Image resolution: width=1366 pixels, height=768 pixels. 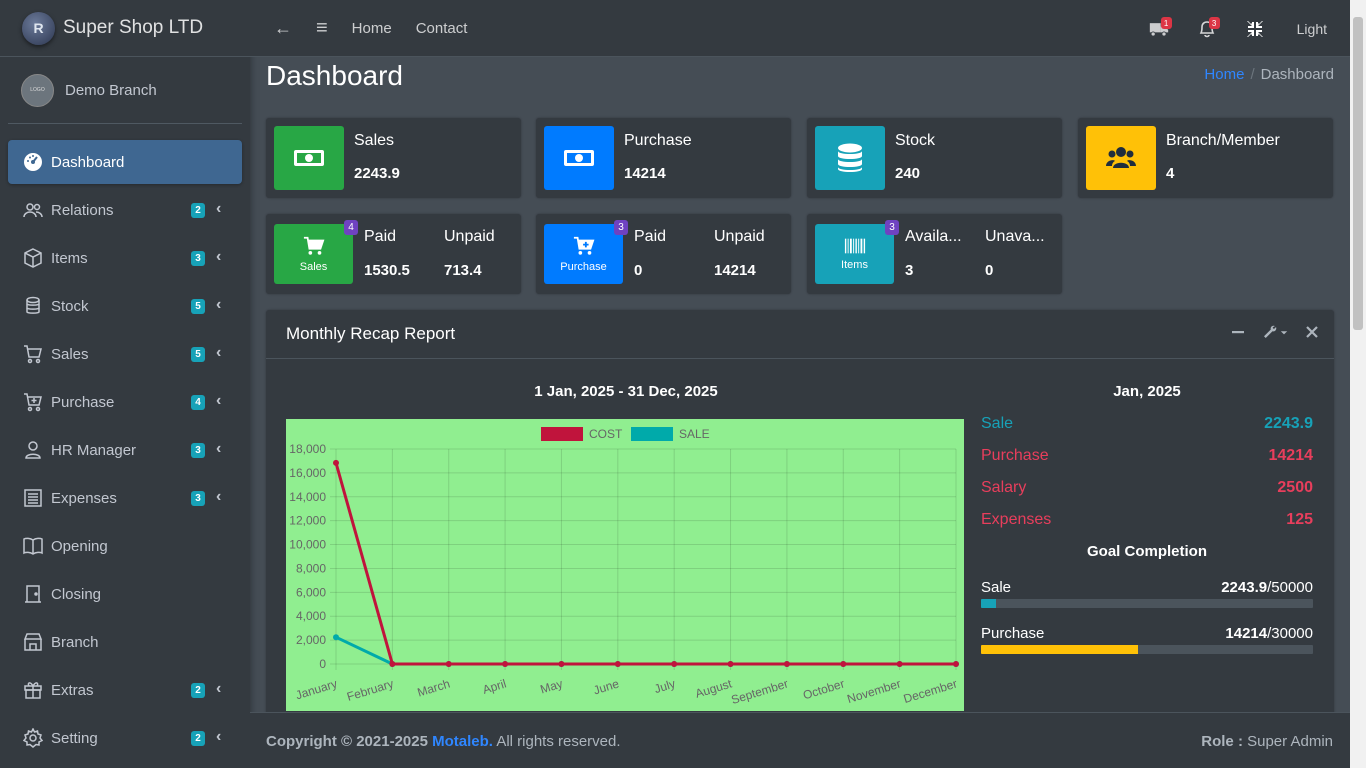 I want to click on sidebar-item-setting: Setting 2 ‹, so click(x=125, y=738).